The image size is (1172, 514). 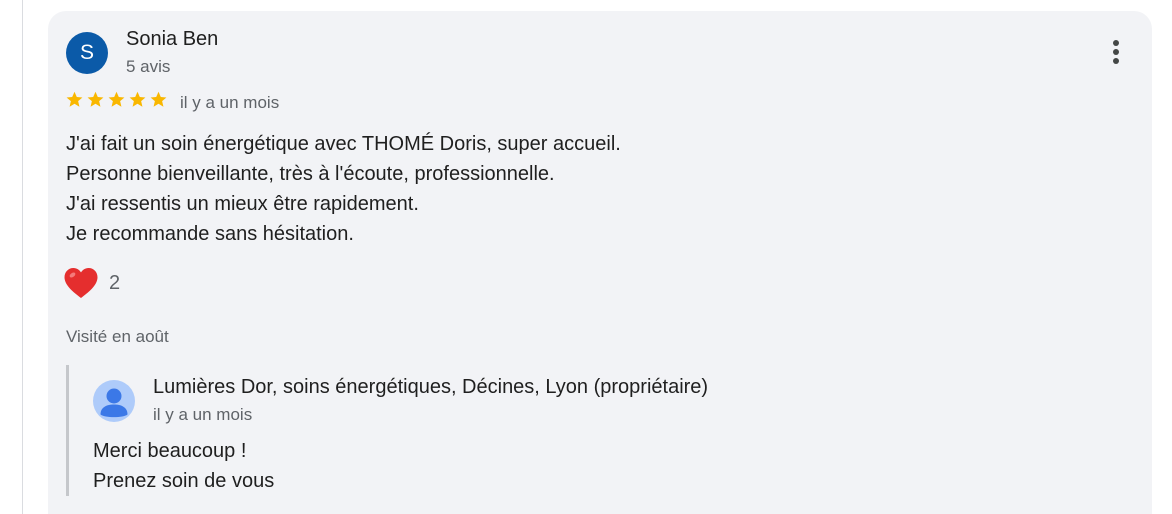 I want to click on heart-reaction-button: 2, so click(x=91, y=283).